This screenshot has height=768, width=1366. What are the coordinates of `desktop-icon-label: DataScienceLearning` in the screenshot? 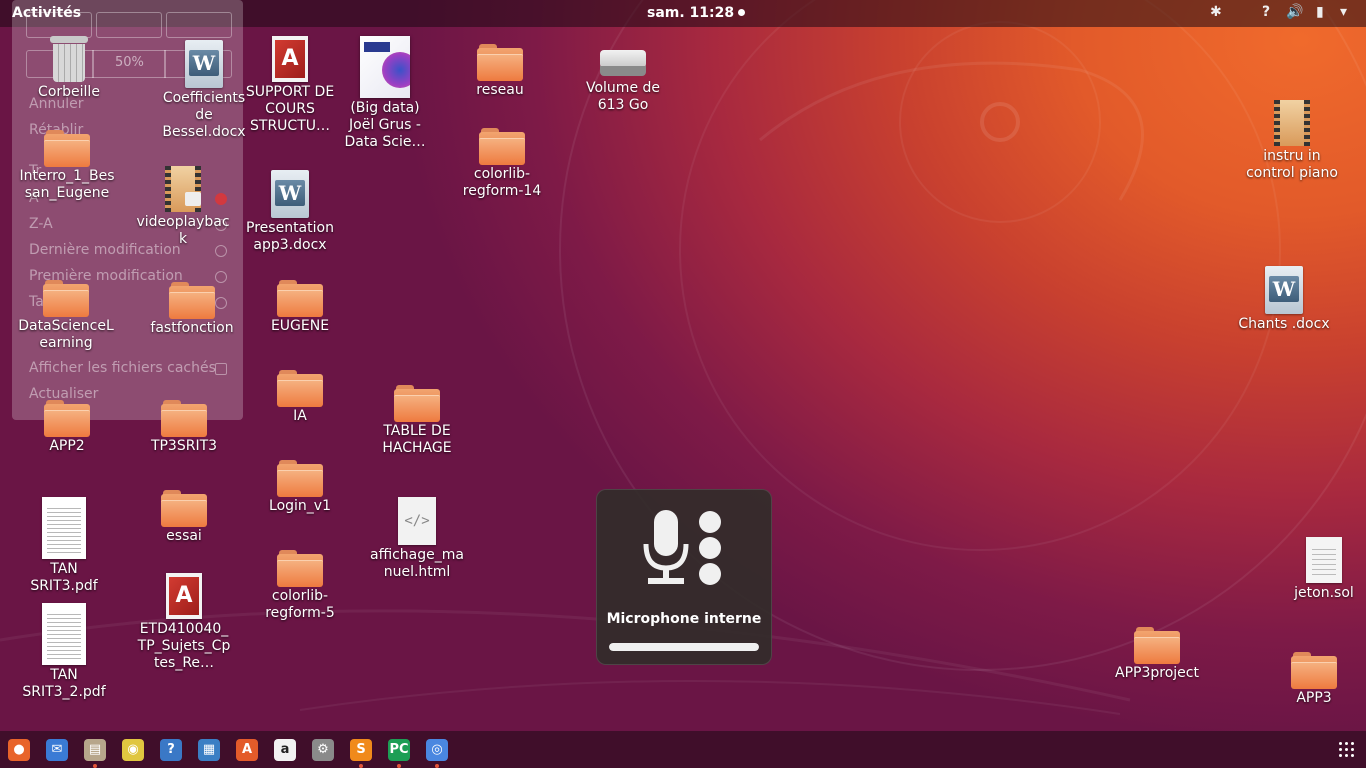 It's located at (66, 334).